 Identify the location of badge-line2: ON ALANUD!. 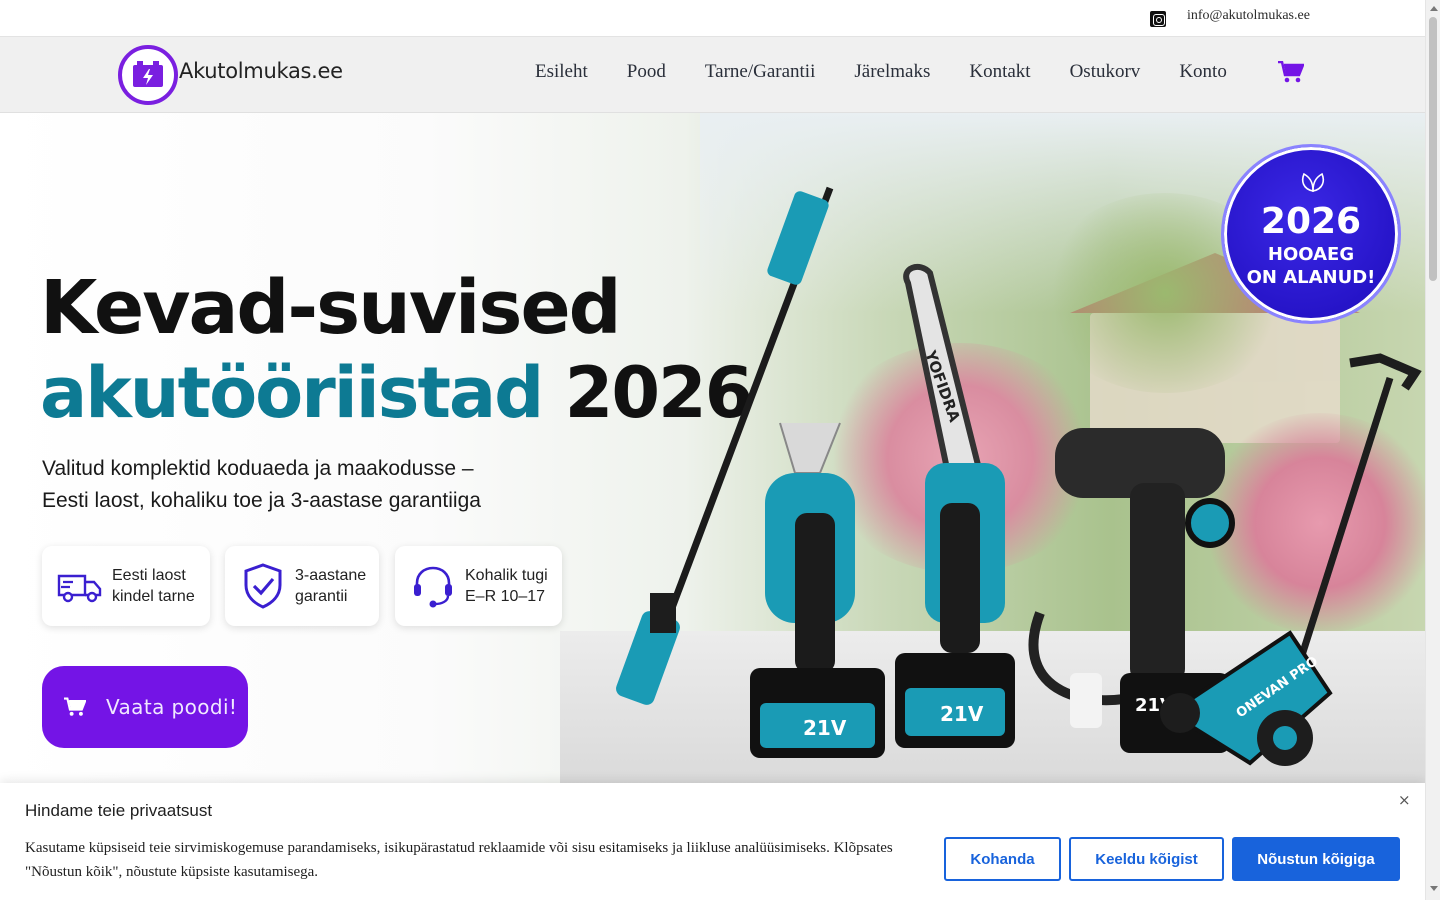
(1311, 277).